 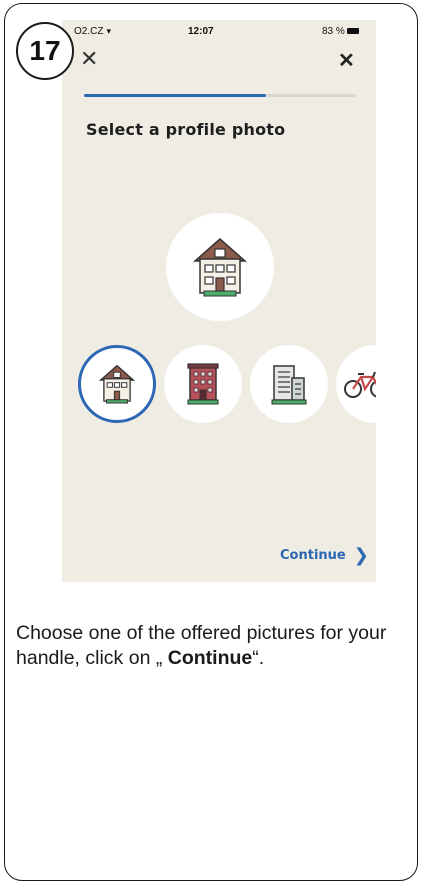 What do you see at coordinates (201, 31) in the screenshot?
I see `clock: 12:07` at bounding box center [201, 31].